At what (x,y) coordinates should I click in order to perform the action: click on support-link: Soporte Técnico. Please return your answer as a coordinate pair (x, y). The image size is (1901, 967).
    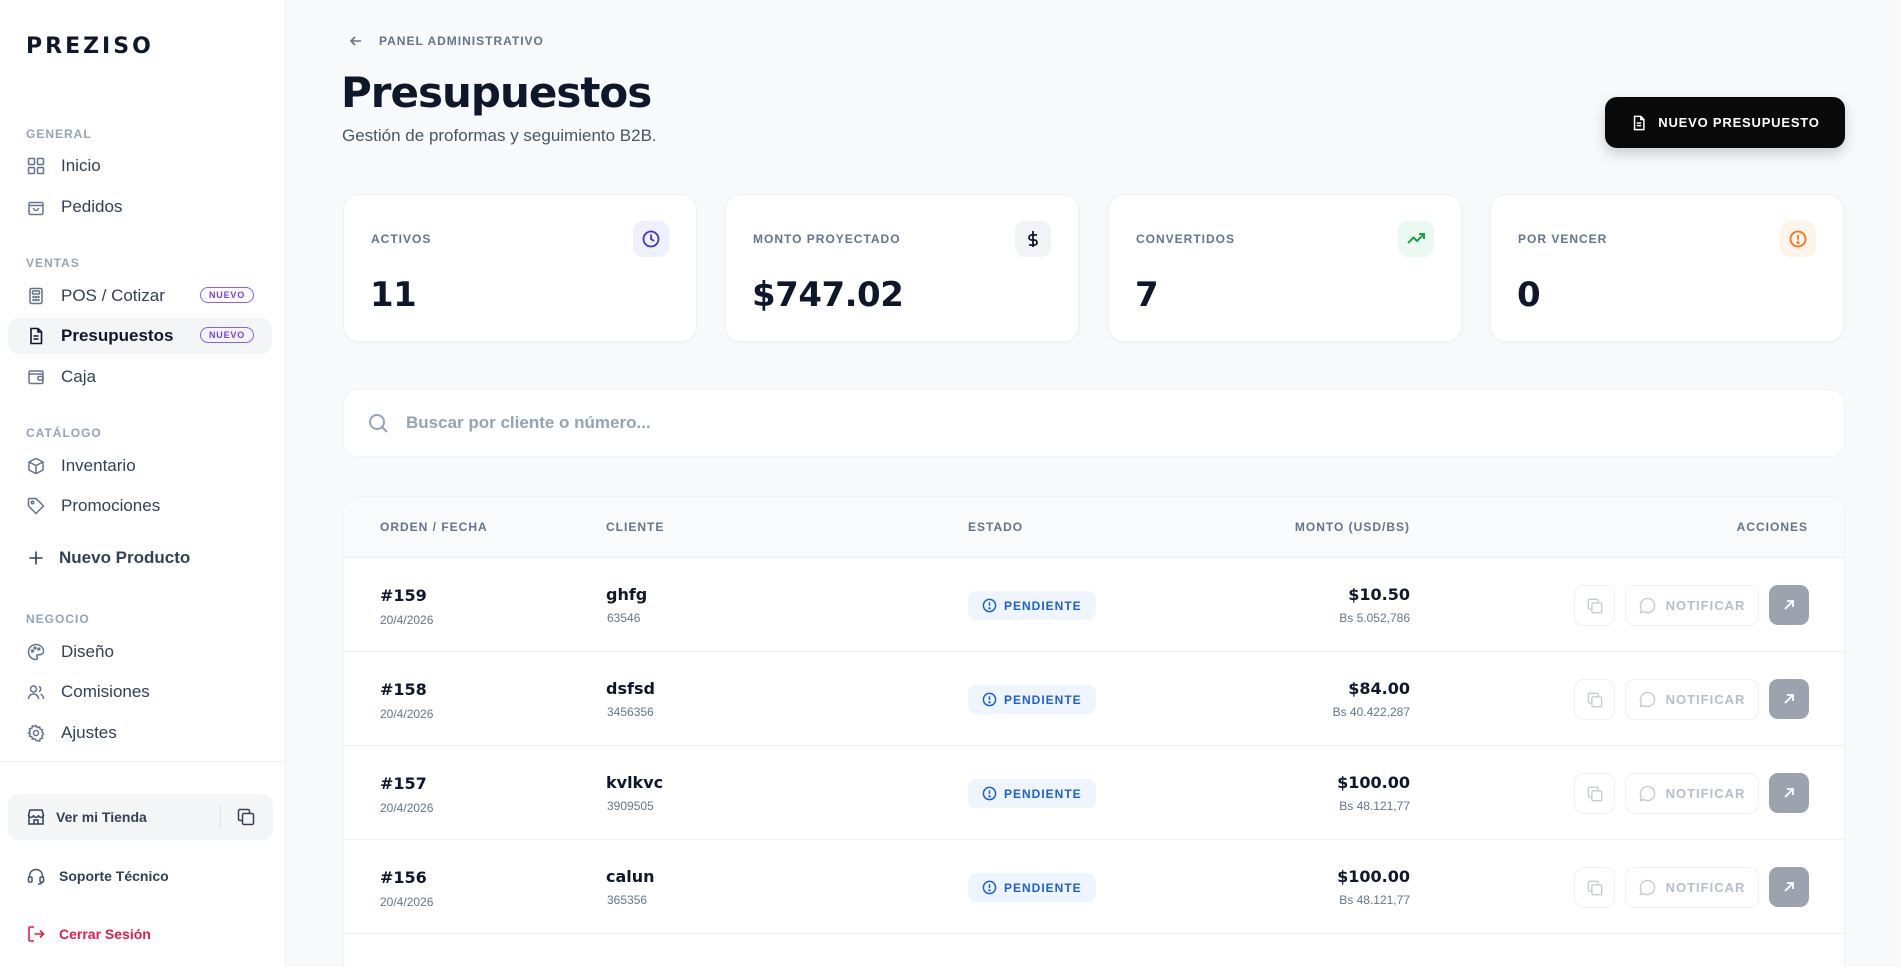
    Looking at the image, I should click on (97, 876).